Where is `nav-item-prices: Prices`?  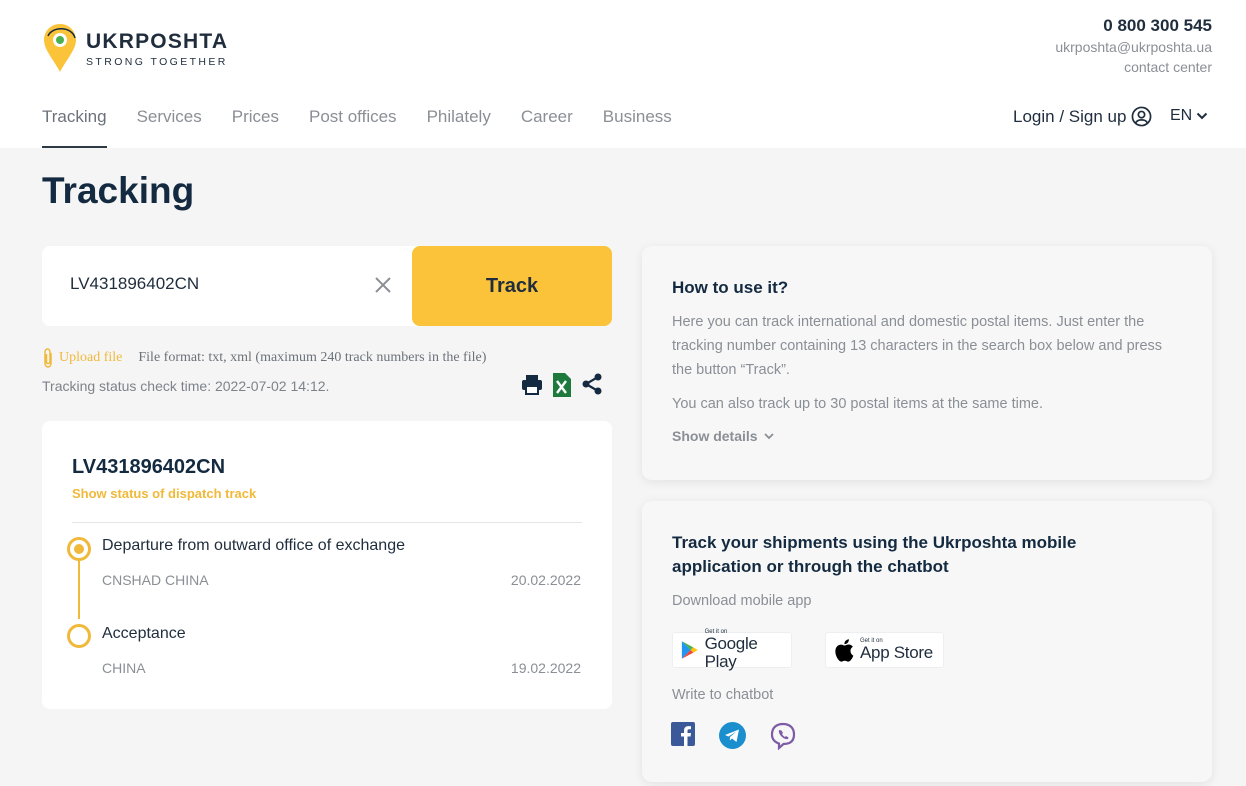
nav-item-prices: Prices is located at coordinates (255, 127).